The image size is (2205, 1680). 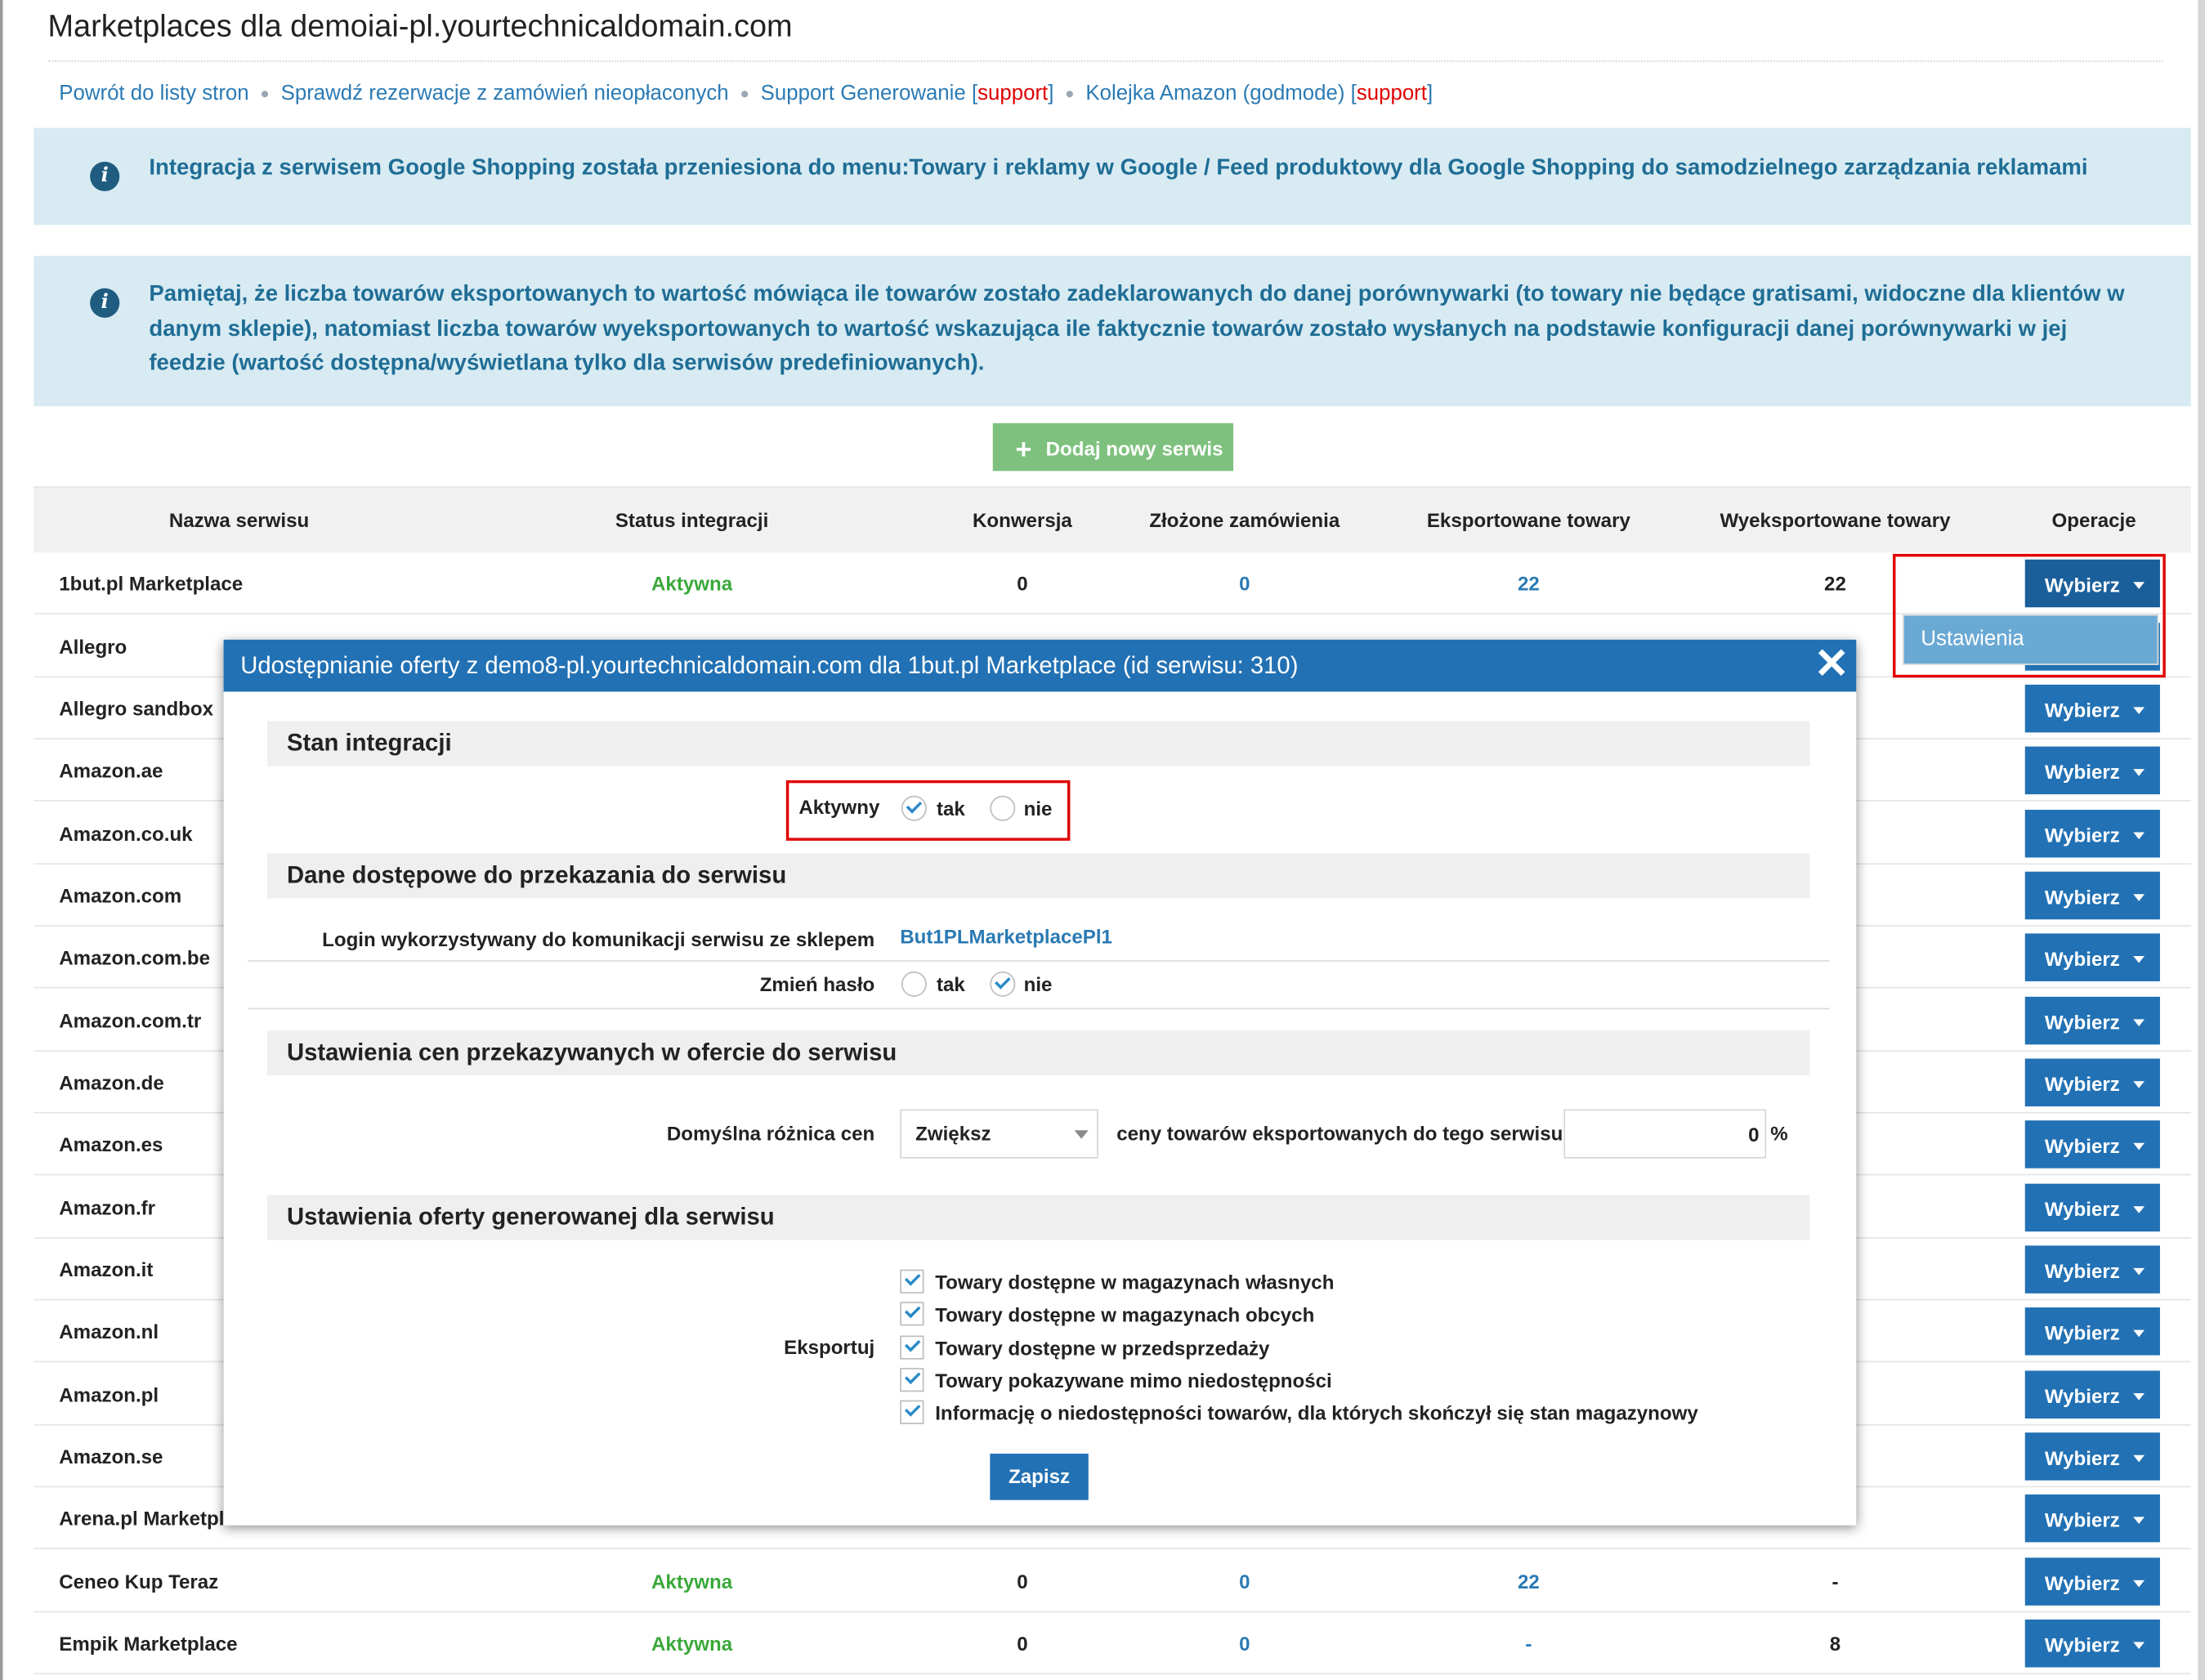 I want to click on export-option-label: Towary dostępne w magazynach własnych, so click(x=1134, y=1282).